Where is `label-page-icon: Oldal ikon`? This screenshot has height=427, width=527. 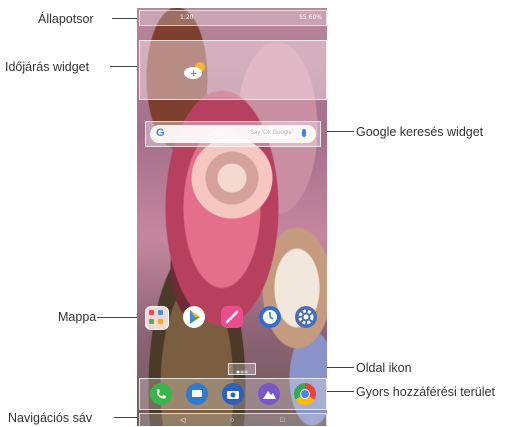 label-page-icon: Oldal ikon is located at coordinates (384, 368).